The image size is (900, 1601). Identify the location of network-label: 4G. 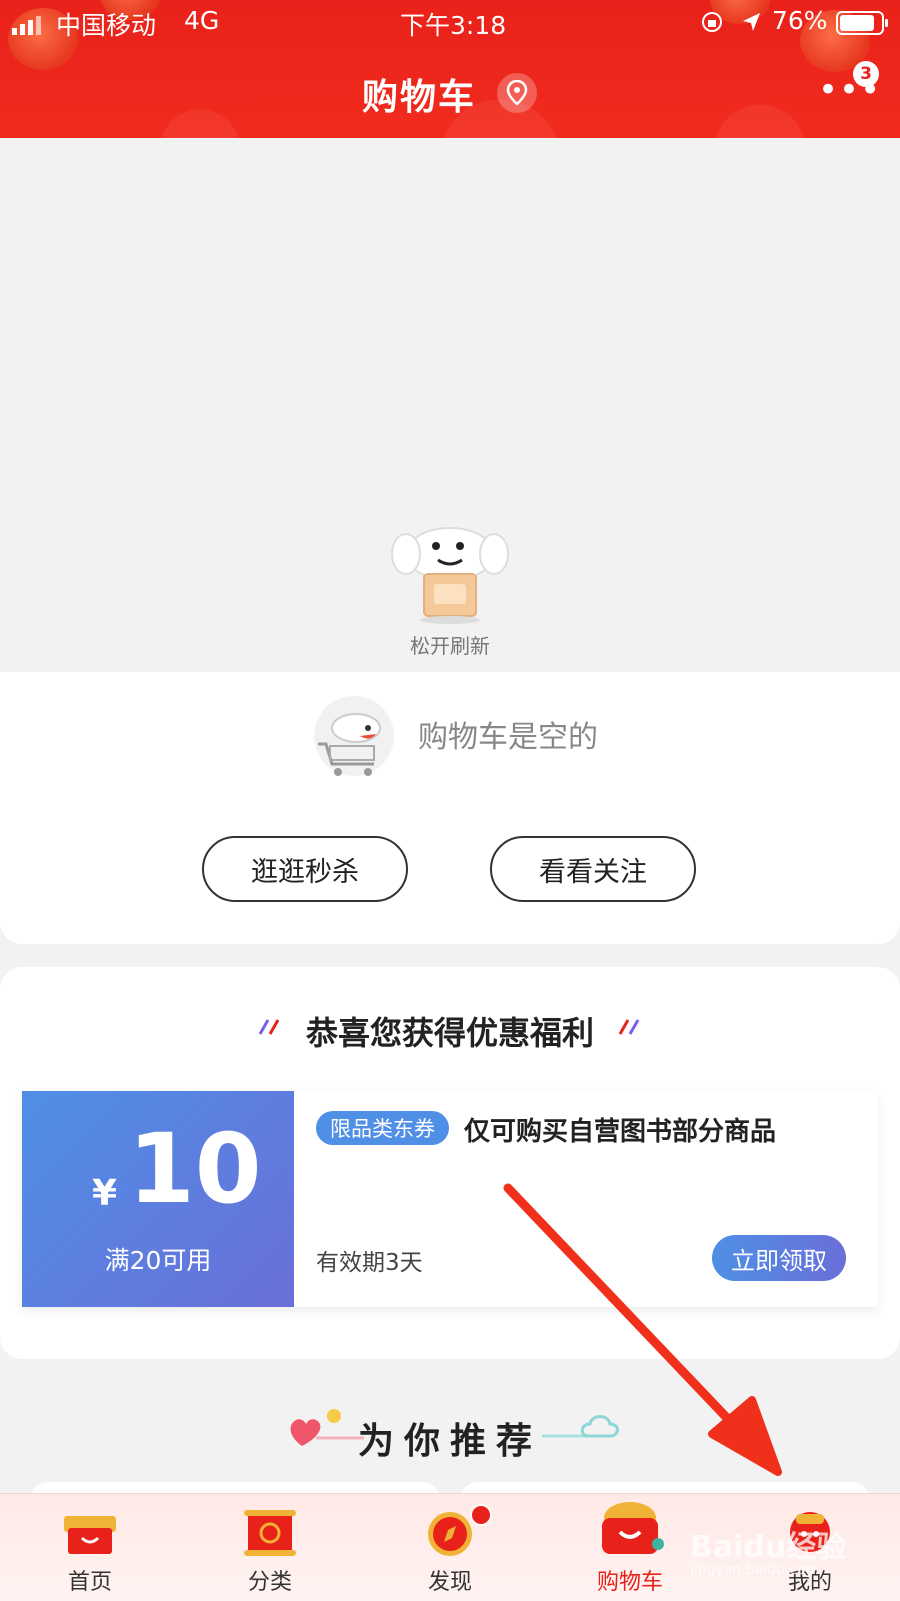
(202, 20).